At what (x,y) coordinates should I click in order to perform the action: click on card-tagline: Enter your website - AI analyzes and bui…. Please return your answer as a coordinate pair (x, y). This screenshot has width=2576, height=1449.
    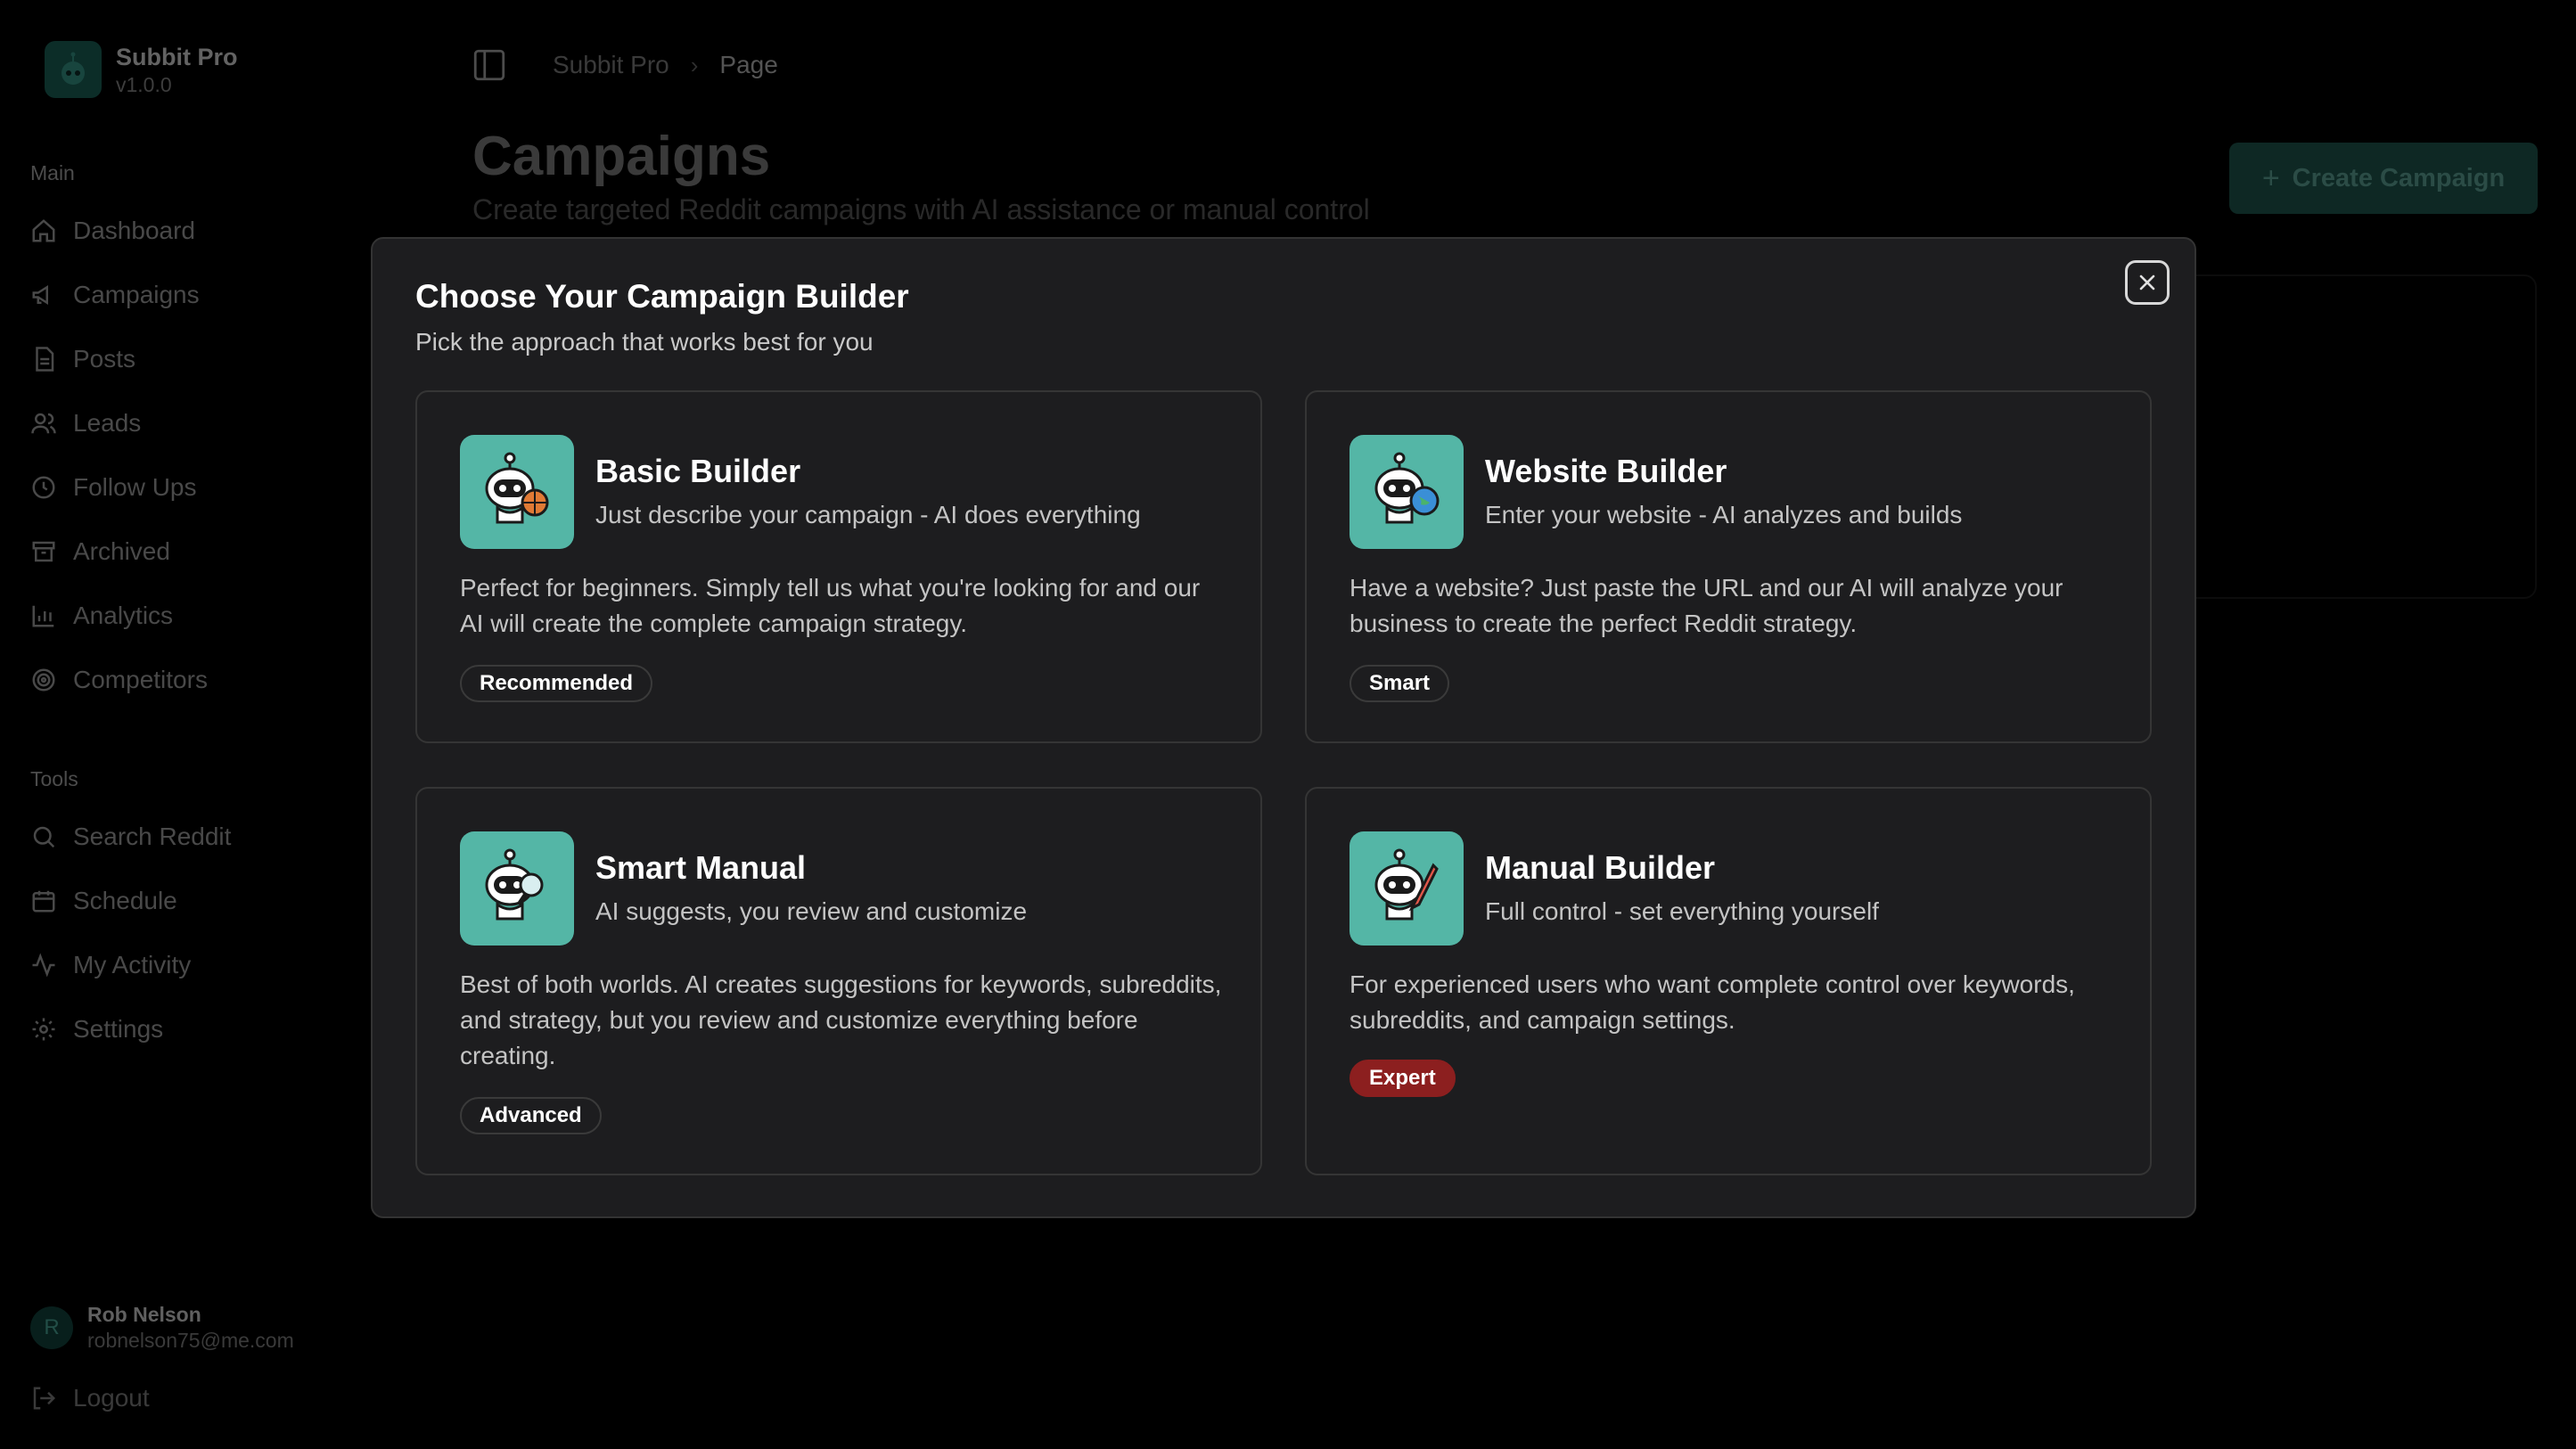
    Looking at the image, I should click on (1724, 514).